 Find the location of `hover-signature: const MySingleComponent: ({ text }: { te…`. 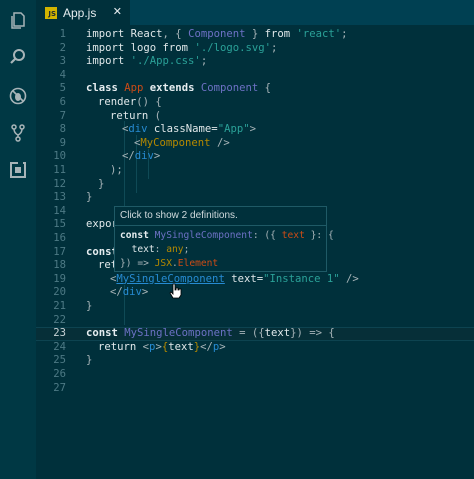

hover-signature: const MySingleComponent: ({ text }: { te… is located at coordinates (227, 249).